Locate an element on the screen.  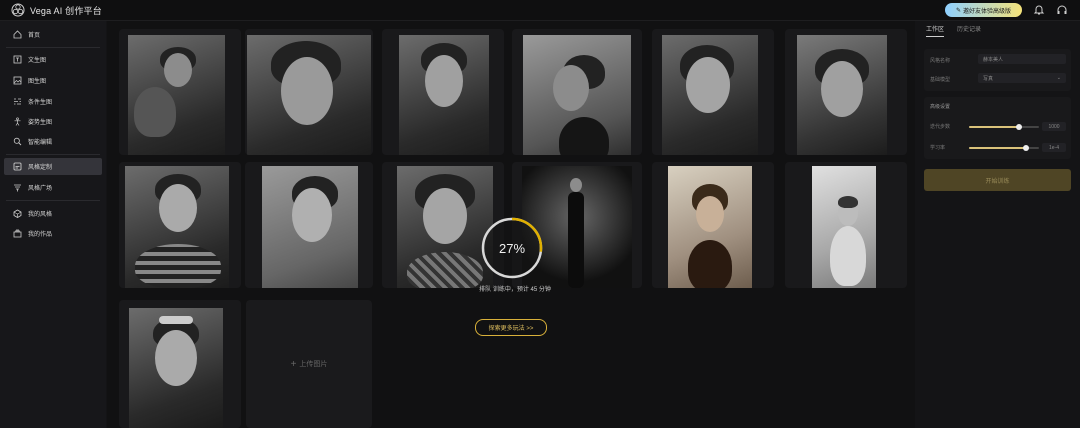
condition-icon is located at coordinates (17, 101).